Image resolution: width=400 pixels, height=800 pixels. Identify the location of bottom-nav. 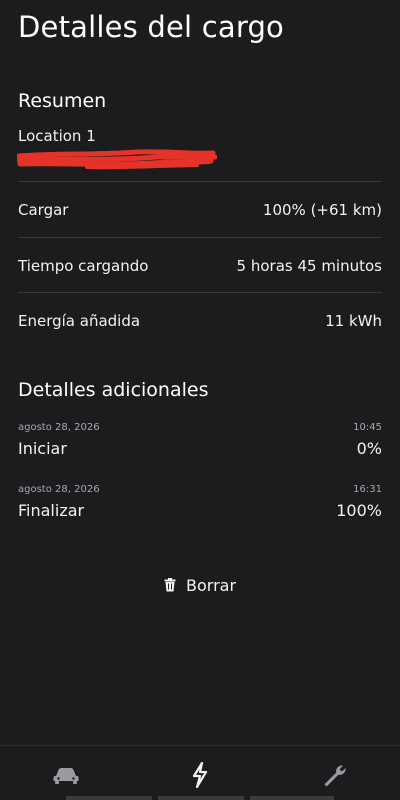
(200, 772).